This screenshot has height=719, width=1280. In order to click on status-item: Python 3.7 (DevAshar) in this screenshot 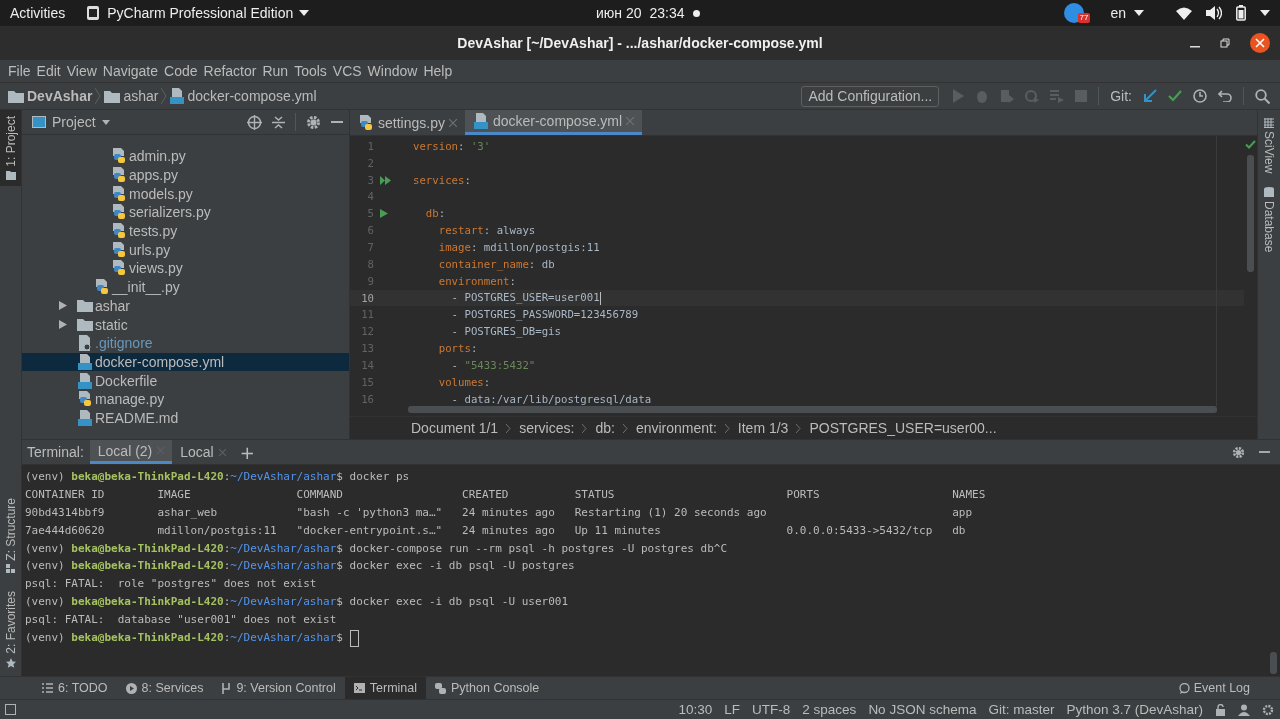, I will do `click(1134, 709)`.